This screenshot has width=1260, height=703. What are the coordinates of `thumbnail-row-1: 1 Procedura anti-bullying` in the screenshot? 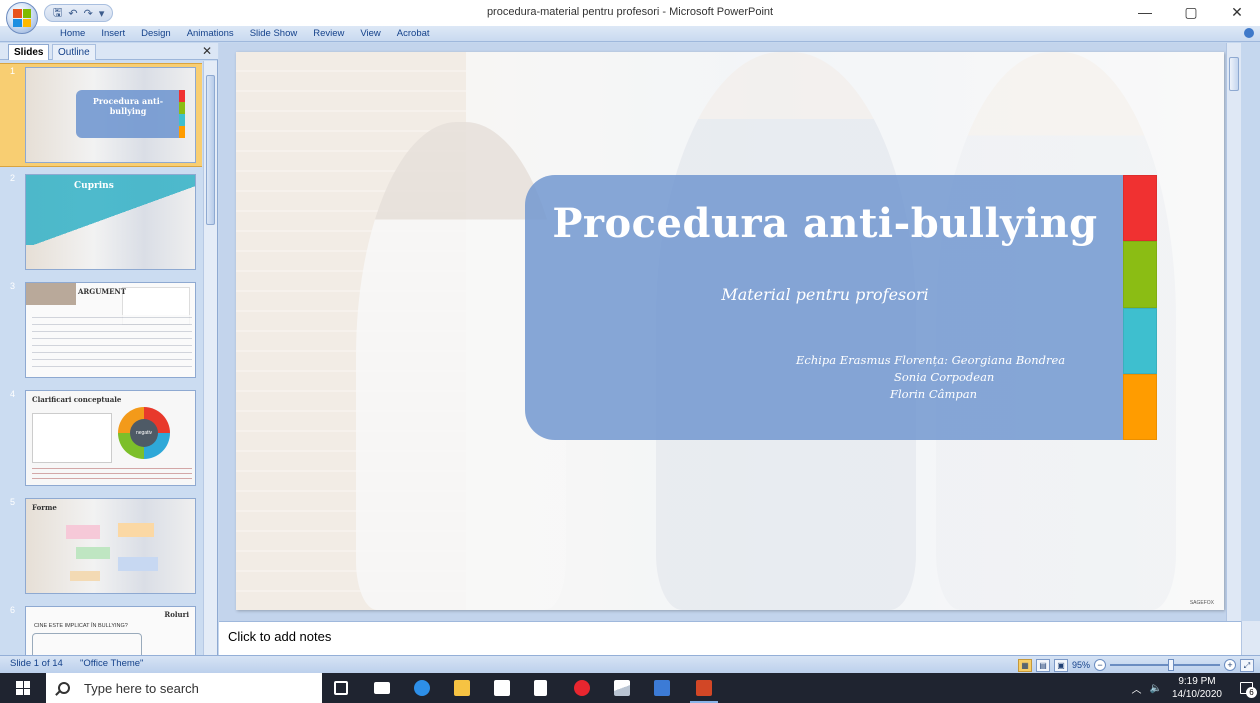 It's located at (101, 115).